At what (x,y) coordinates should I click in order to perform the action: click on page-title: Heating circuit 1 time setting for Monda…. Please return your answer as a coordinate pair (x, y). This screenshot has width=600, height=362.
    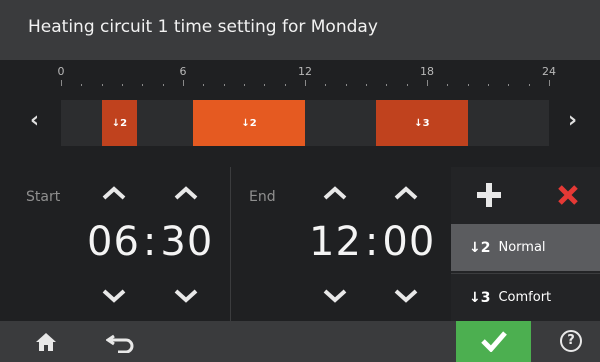
    Looking at the image, I should click on (203, 27).